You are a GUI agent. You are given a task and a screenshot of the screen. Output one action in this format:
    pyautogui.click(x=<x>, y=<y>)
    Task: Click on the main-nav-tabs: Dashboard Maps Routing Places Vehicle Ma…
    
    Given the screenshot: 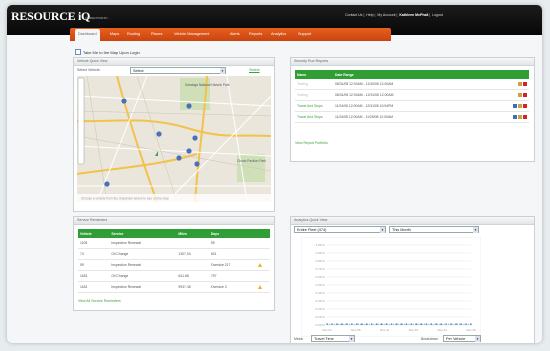 What is the action you would take?
    pyautogui.click(x=230, y=34)
    